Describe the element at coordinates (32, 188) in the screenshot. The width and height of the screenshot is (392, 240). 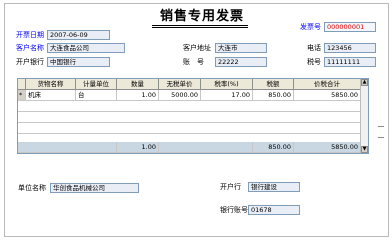
I see `unit-name-label: 单位名称` at that location.